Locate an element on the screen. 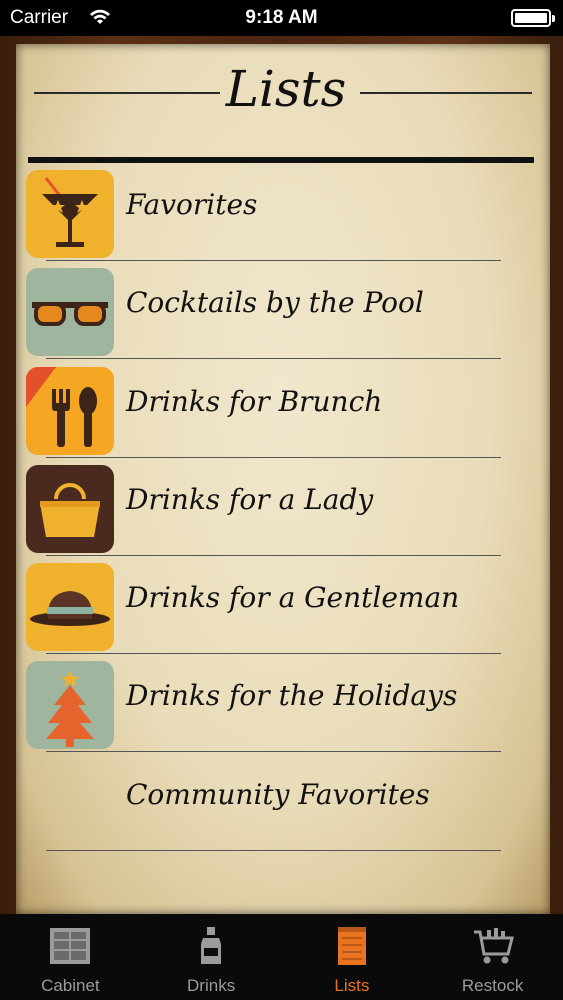  tab-label: Restock is located at coordinates (492, 985).